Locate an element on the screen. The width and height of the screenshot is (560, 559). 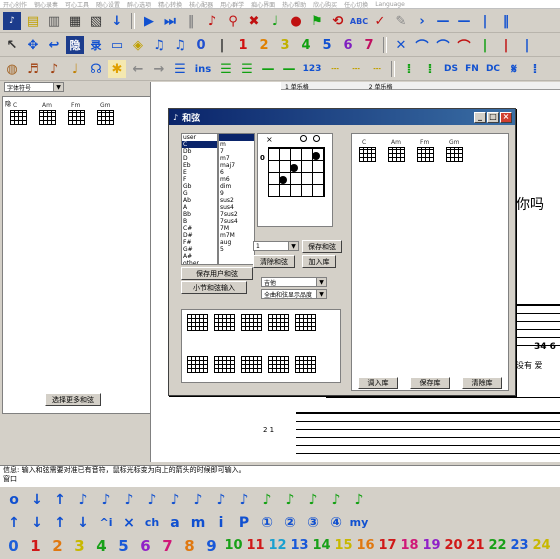
measure-chord-area is located at coordinates (261, 346).